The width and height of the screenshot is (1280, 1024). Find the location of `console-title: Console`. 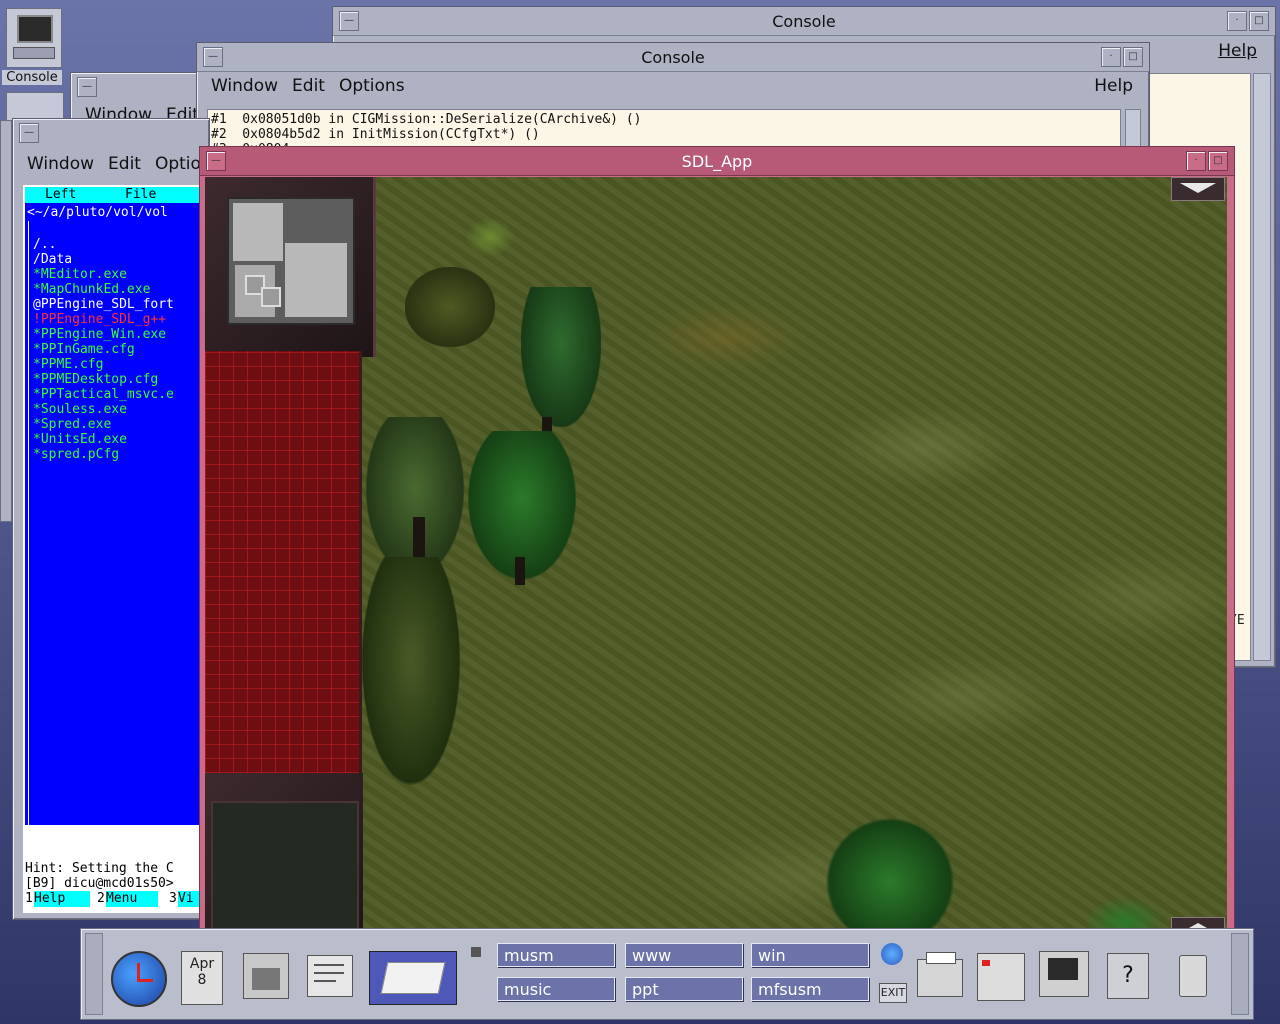

console-title: Console is located at coordinates (673, 57).